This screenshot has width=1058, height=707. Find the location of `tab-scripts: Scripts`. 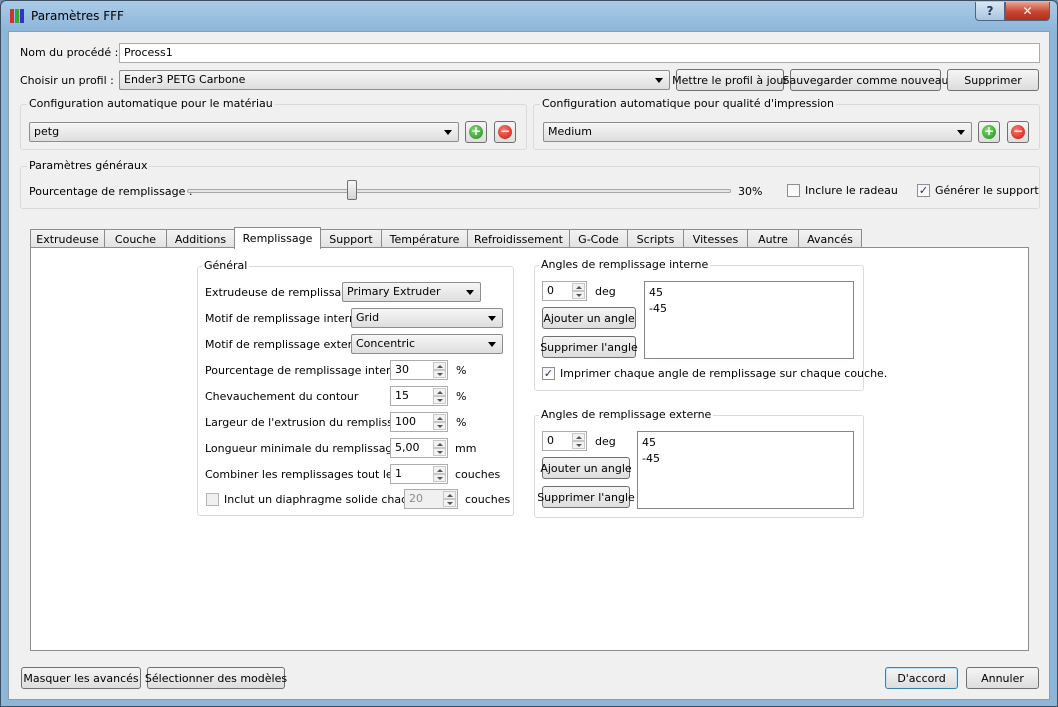

tab-scripts: Scripts is located at coordinates (655, 238).